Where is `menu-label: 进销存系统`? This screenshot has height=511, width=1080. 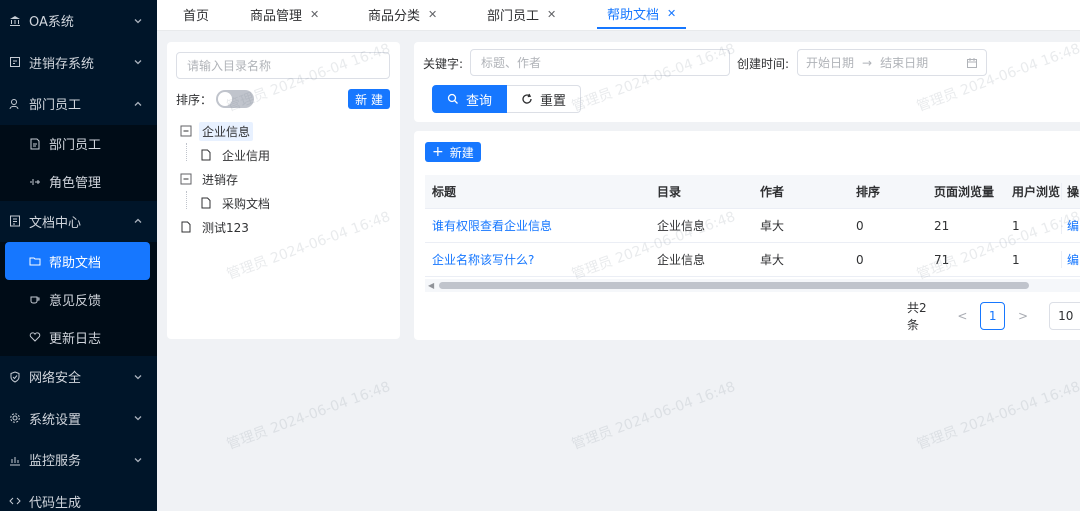
menu-label: 进销存系统 is located at coordinates (62, 64).